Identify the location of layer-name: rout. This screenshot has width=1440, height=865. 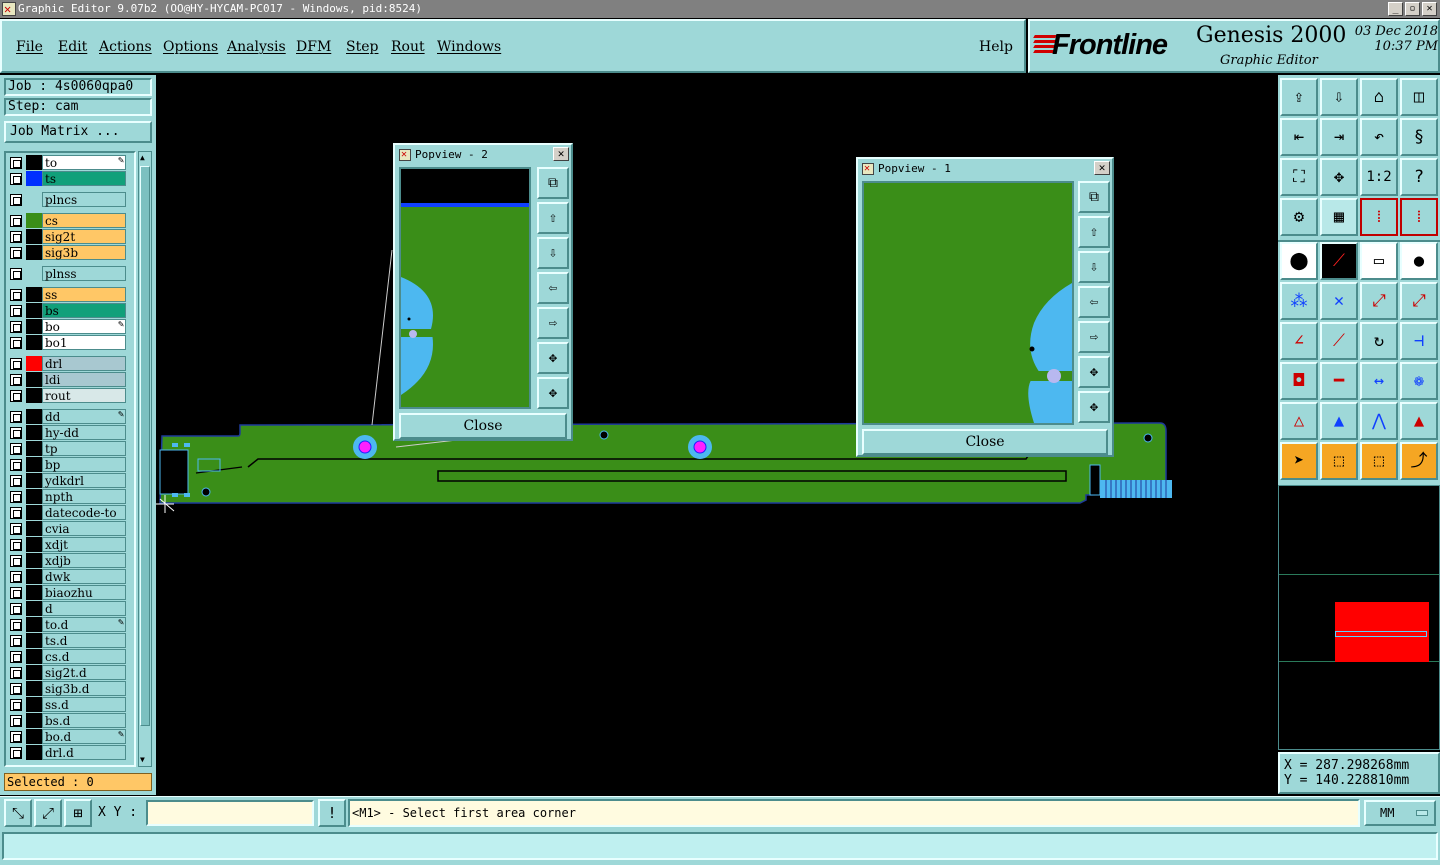
(84, 395).